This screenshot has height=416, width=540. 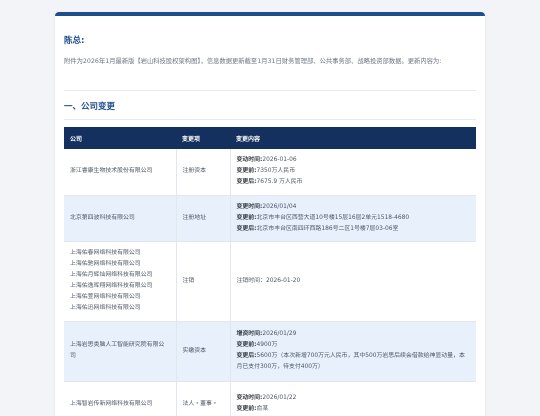 I want to click on company-name: 上海岩思类脑人工智能研究院有限公司, so click(x=117, y=350).